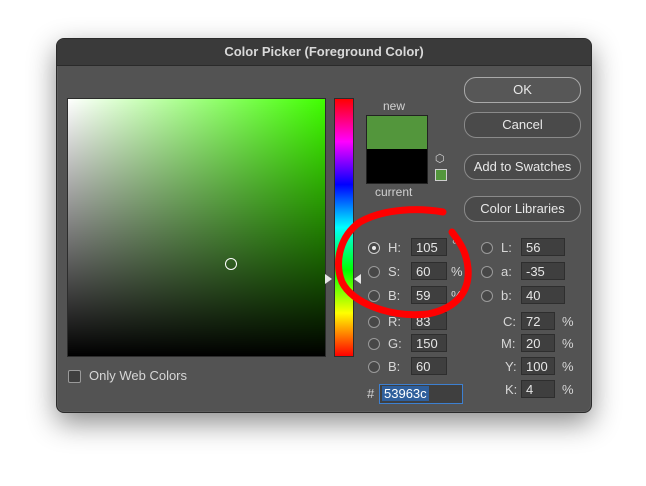 The image size is (646, 486). What do you see at coordinates (568, 389) in the screenshot?
I see `k-unit: %` at bounding box center [568, 389].